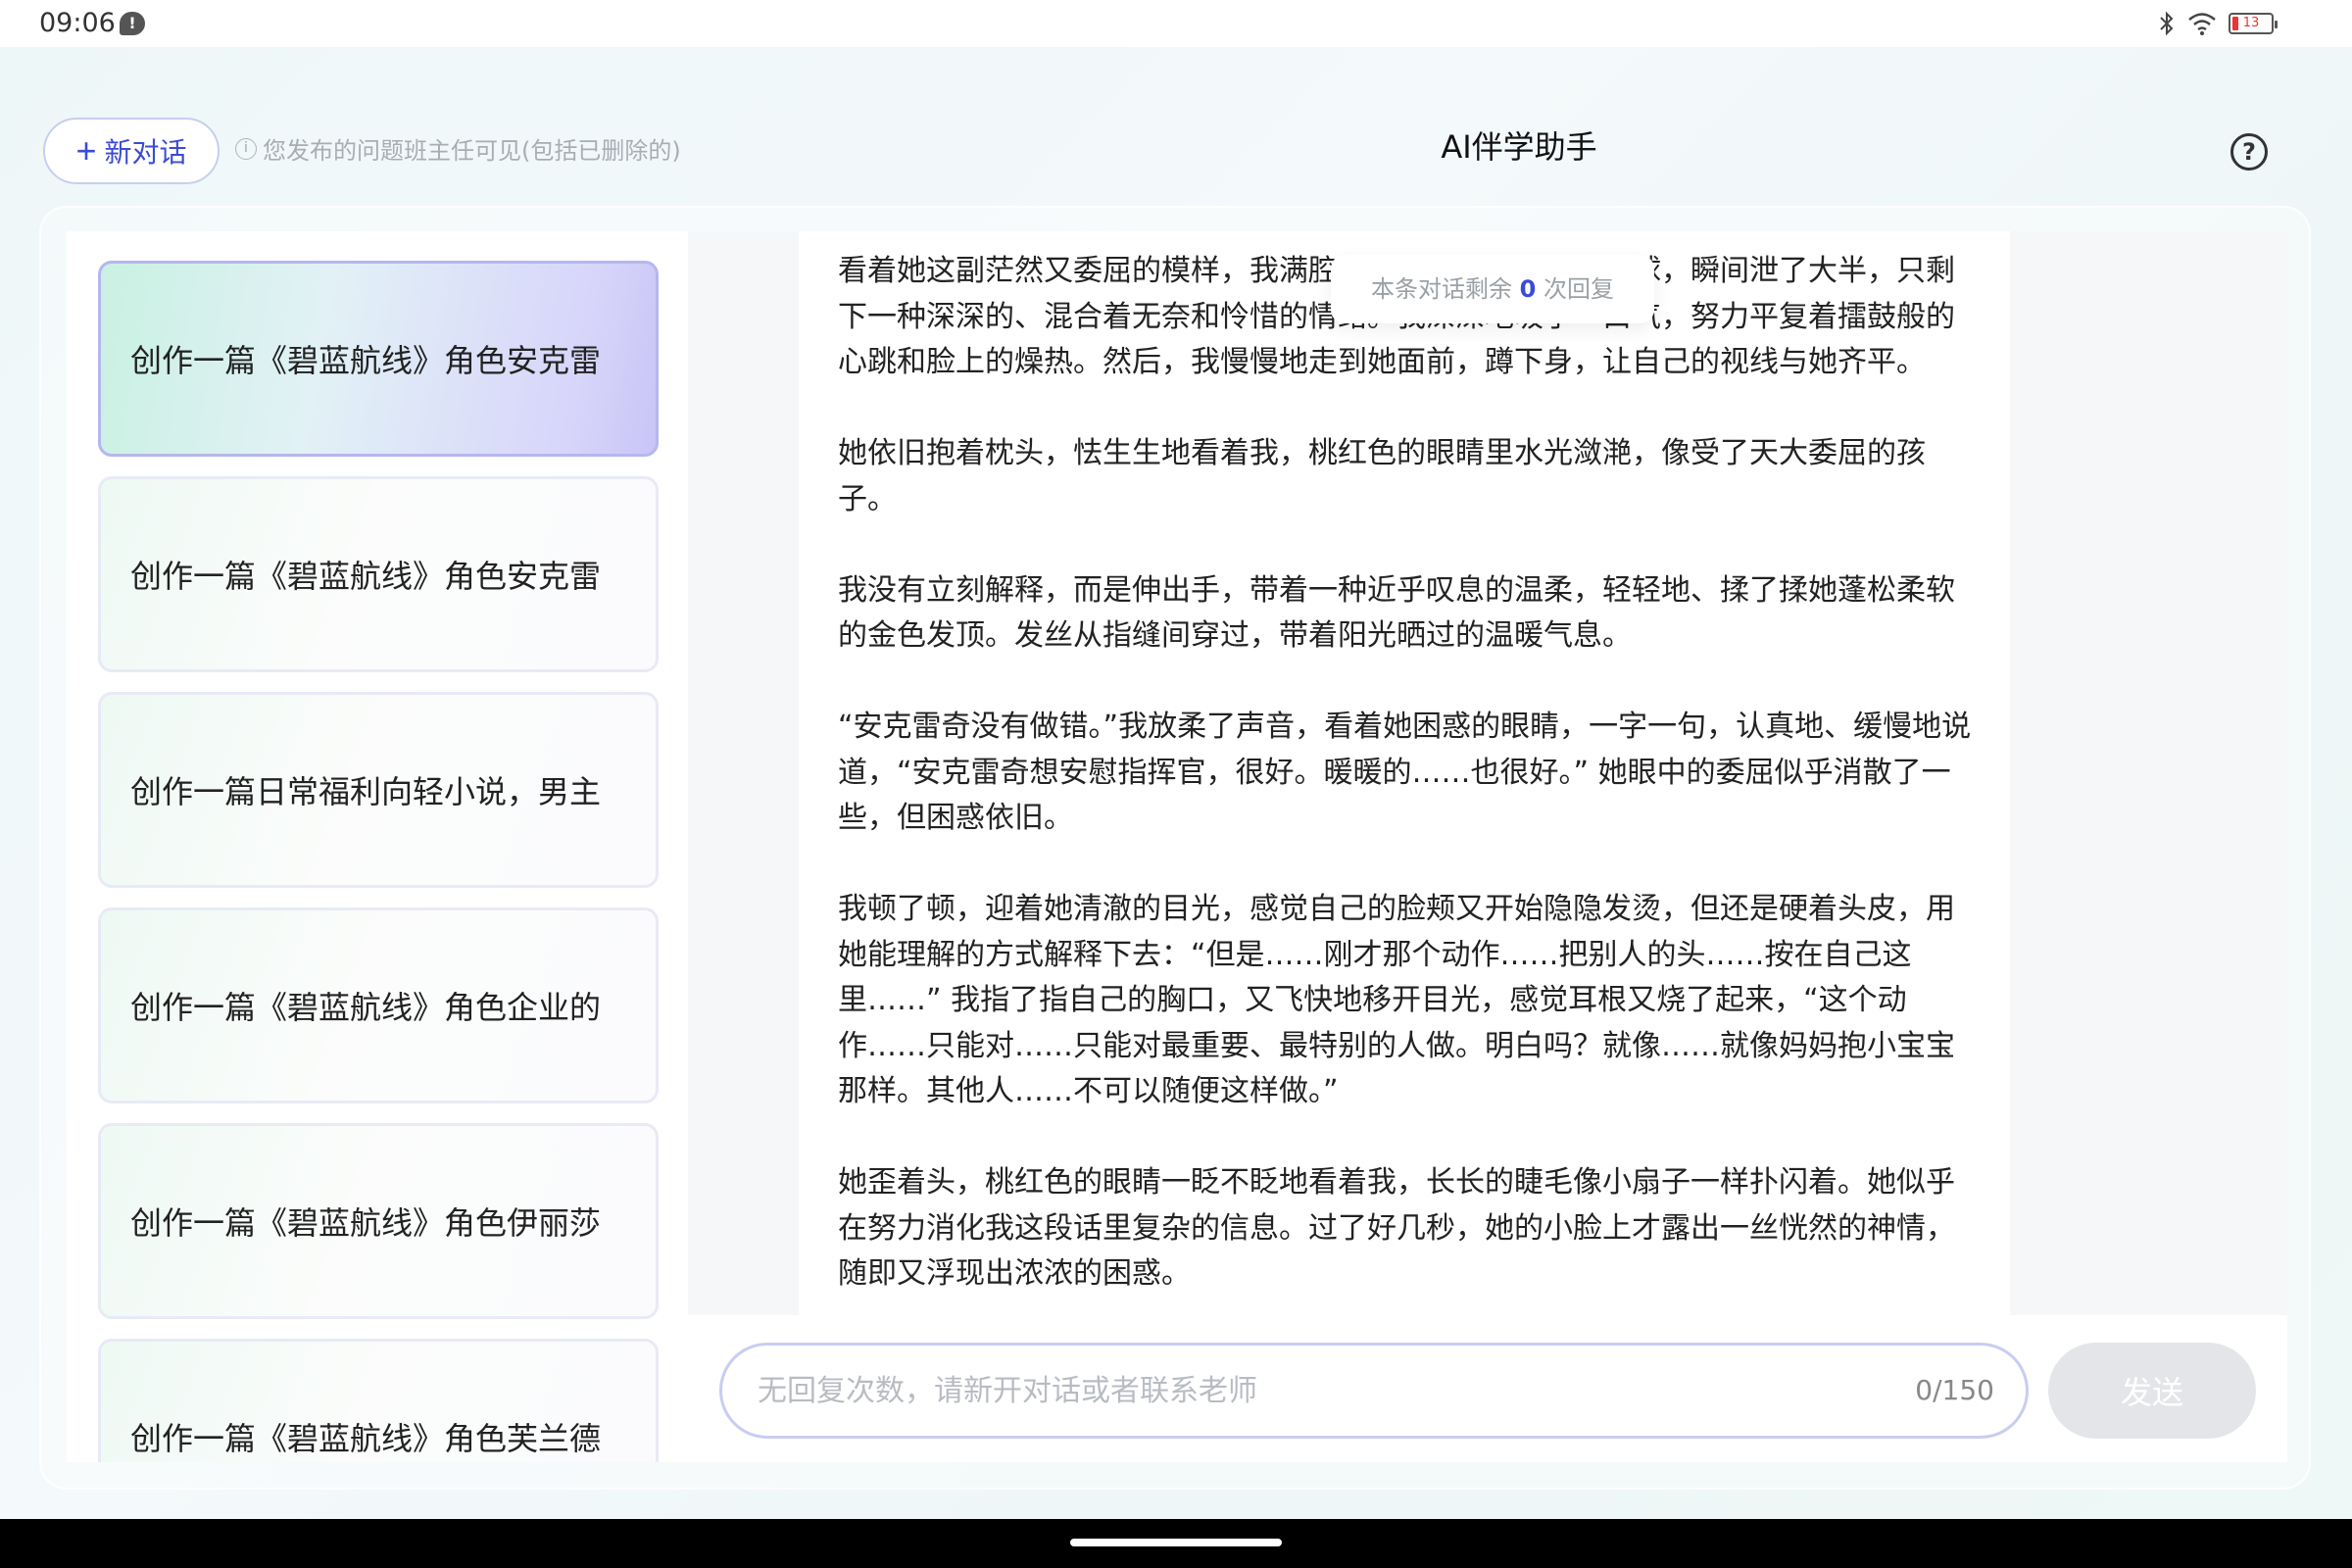 Image resolution: width=2352 pixels, height=1568 pixels. Describe the element at coordinates (1954, 1390) in the screenshot. I see `char-count: 0/150` at that location.